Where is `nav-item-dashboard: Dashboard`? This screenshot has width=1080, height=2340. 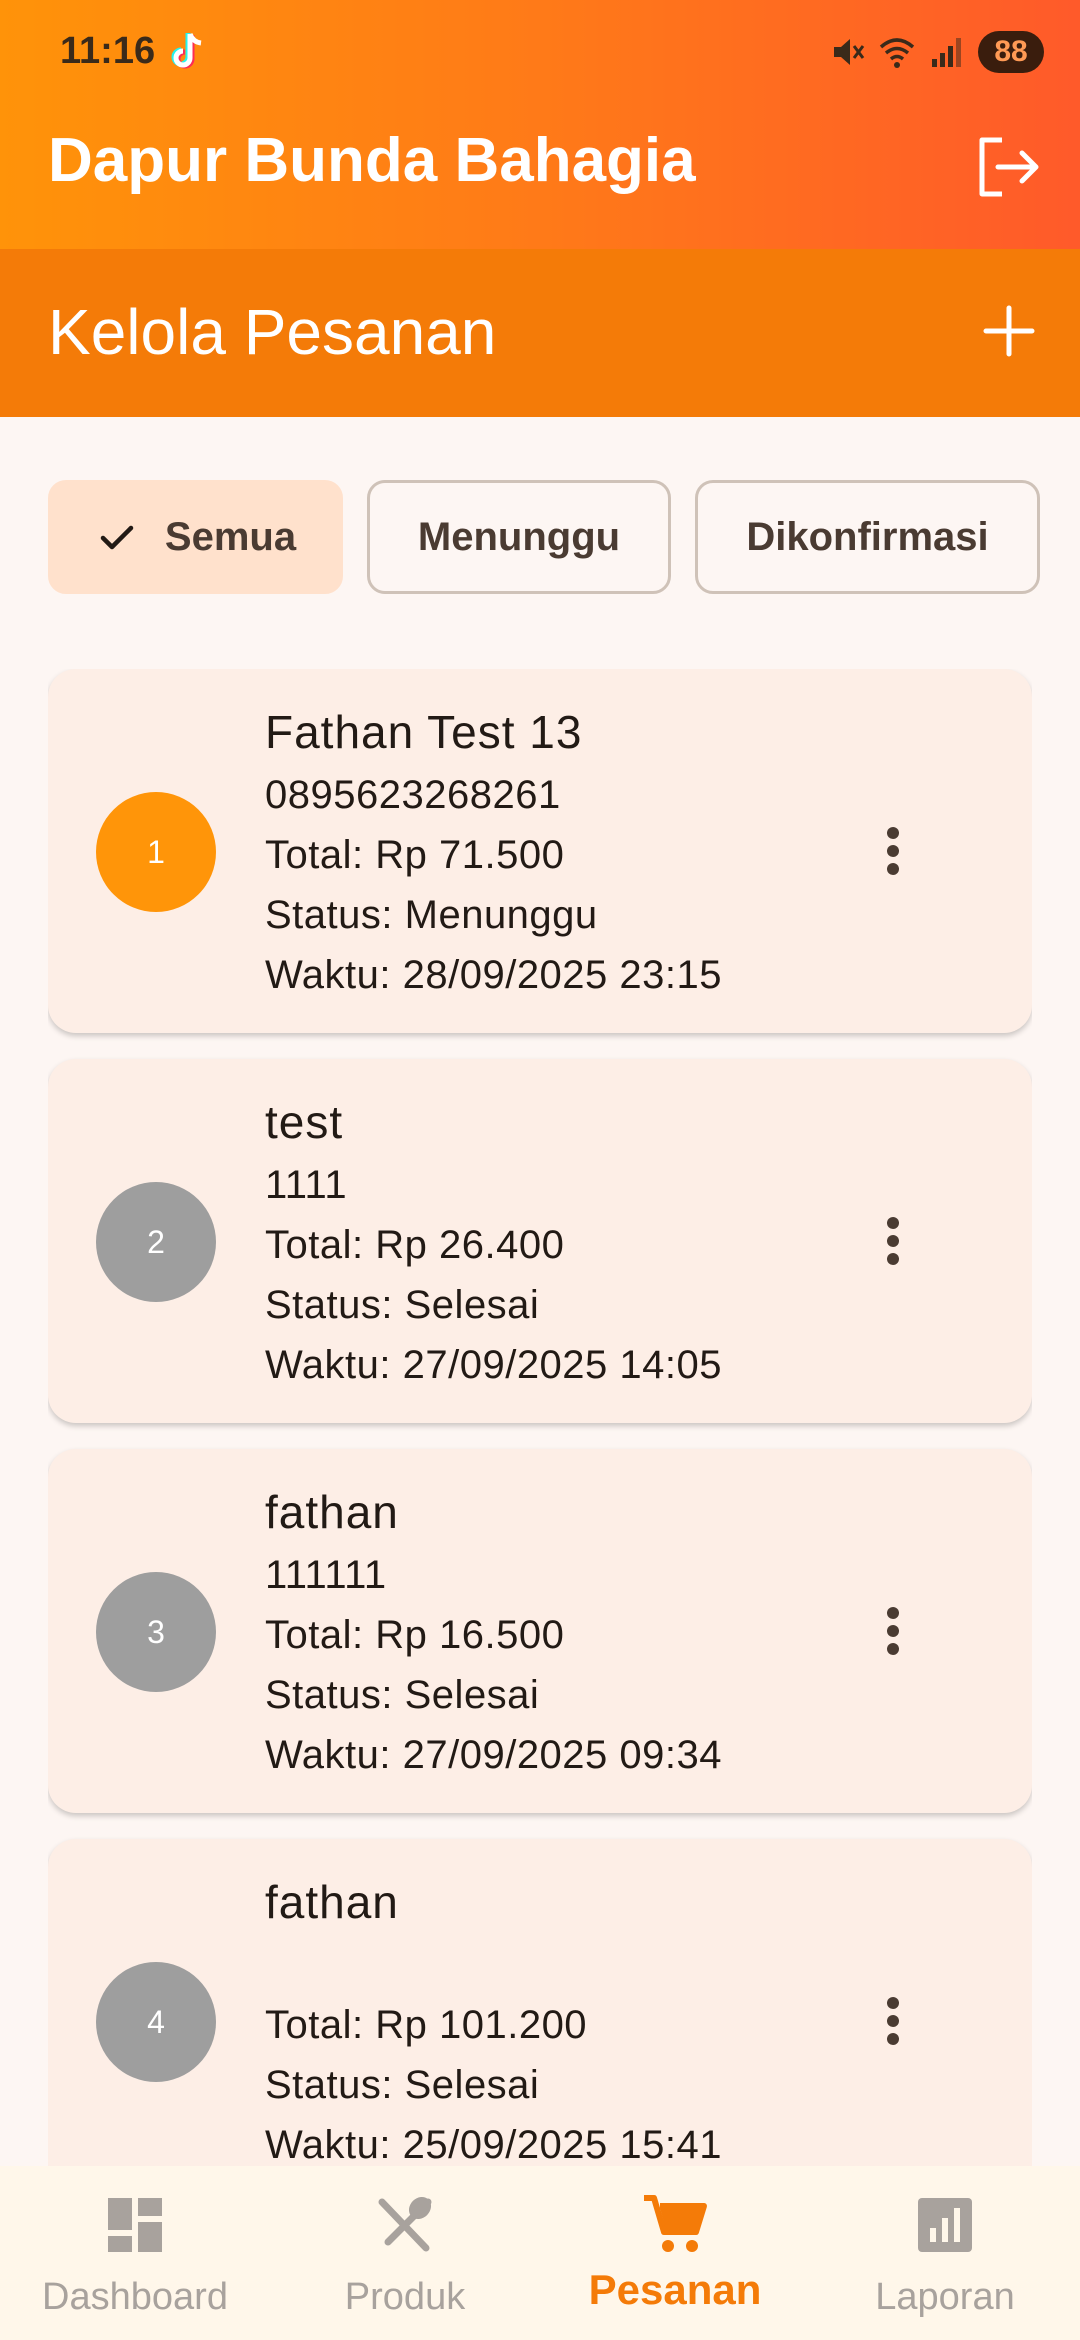
nav-item-dashboard: Dashboard is located at coordinates (135, 2253).